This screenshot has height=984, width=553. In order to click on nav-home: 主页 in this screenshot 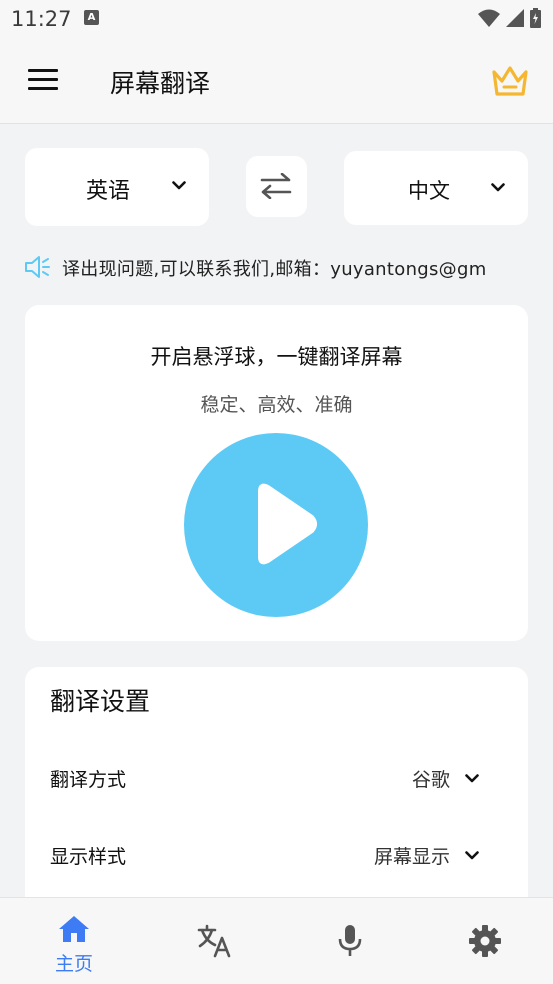, I will do `click(74, 941)`.